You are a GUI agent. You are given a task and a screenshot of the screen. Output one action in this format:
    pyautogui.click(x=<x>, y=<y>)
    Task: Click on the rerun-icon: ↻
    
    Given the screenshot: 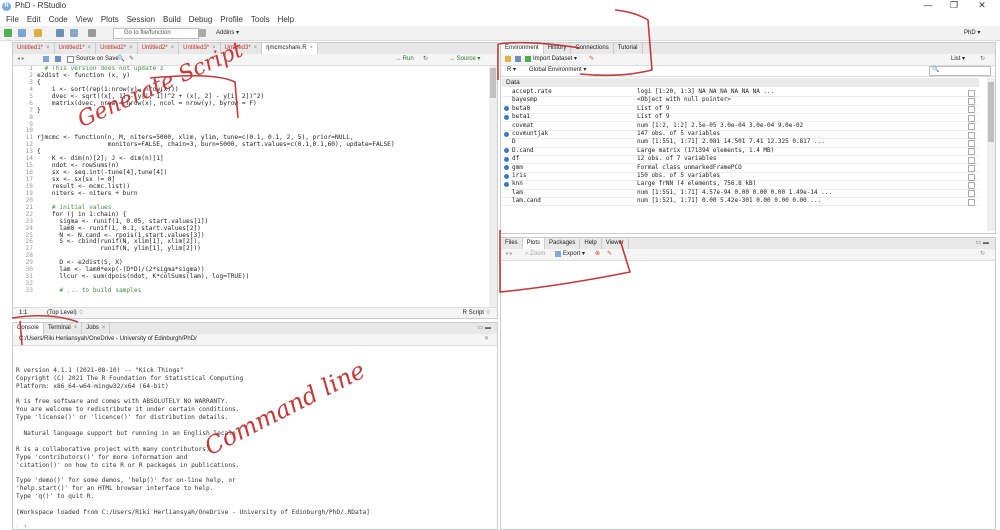 What is the action you would take?
    pyautogui.click(x=425, y=59)
    